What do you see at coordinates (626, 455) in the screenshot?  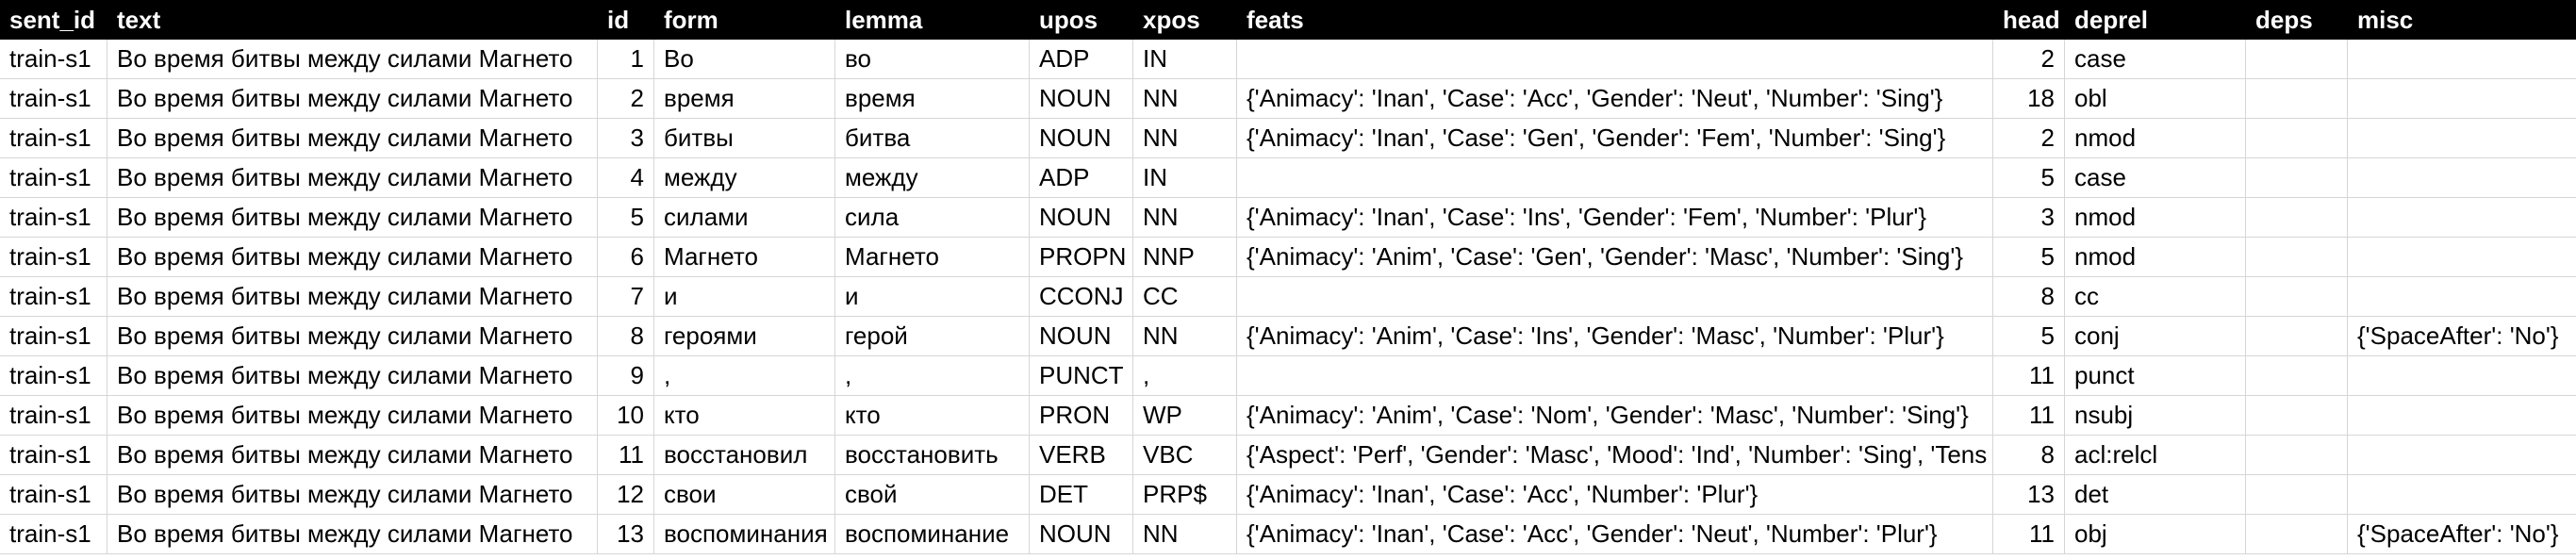 I see `cell-id: 11` at bounding box center [626, 455].